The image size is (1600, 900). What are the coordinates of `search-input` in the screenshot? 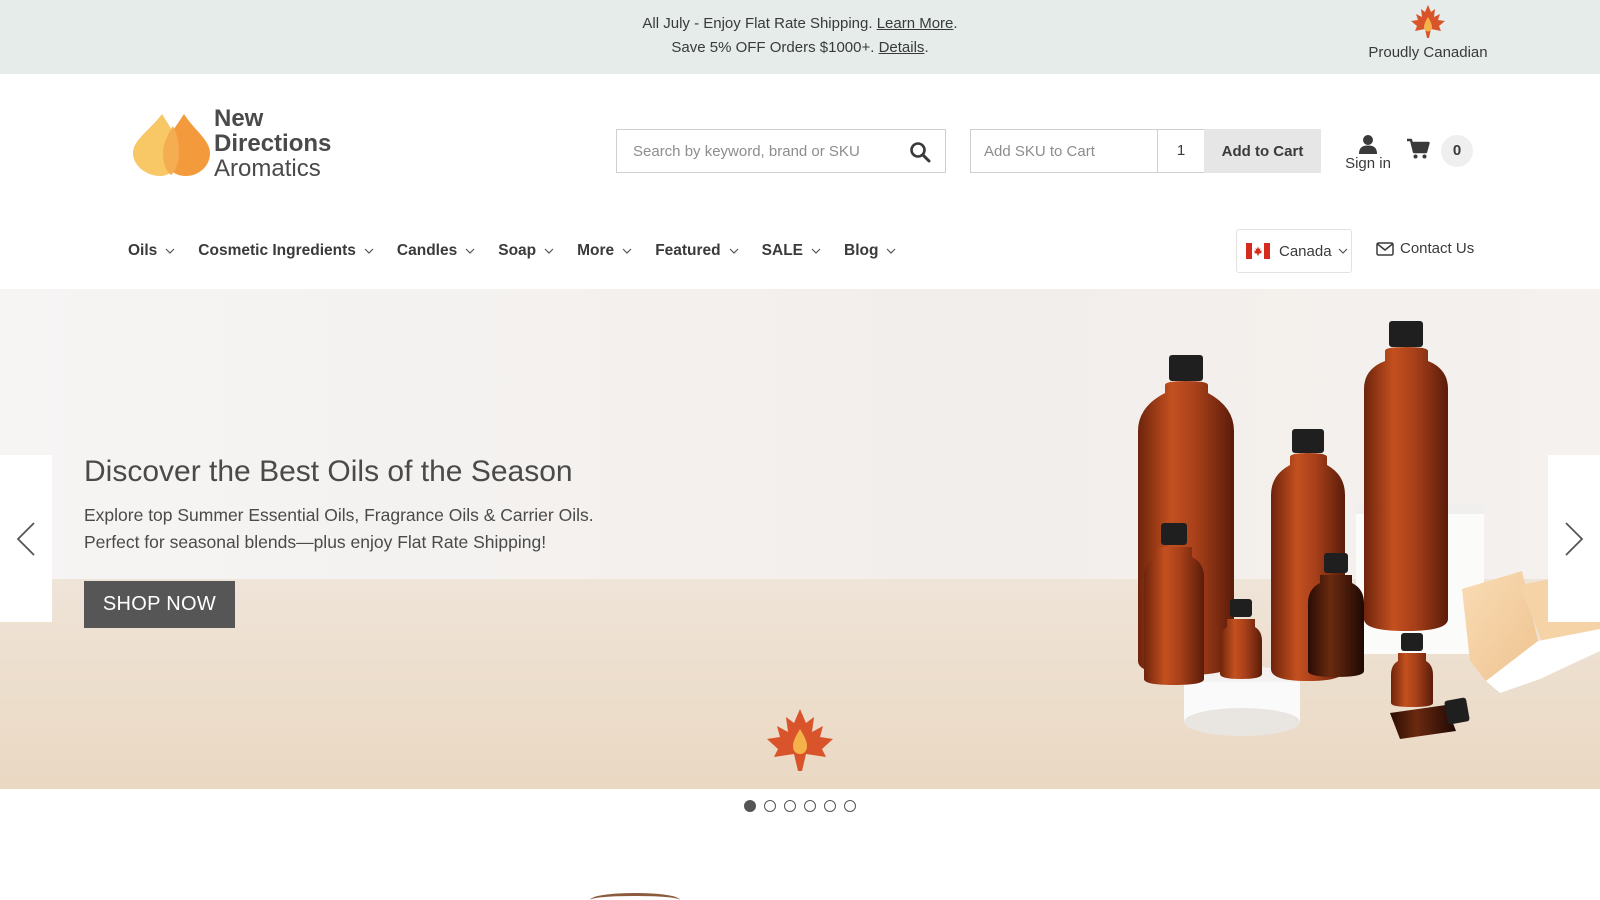 It's located at (757, 151).